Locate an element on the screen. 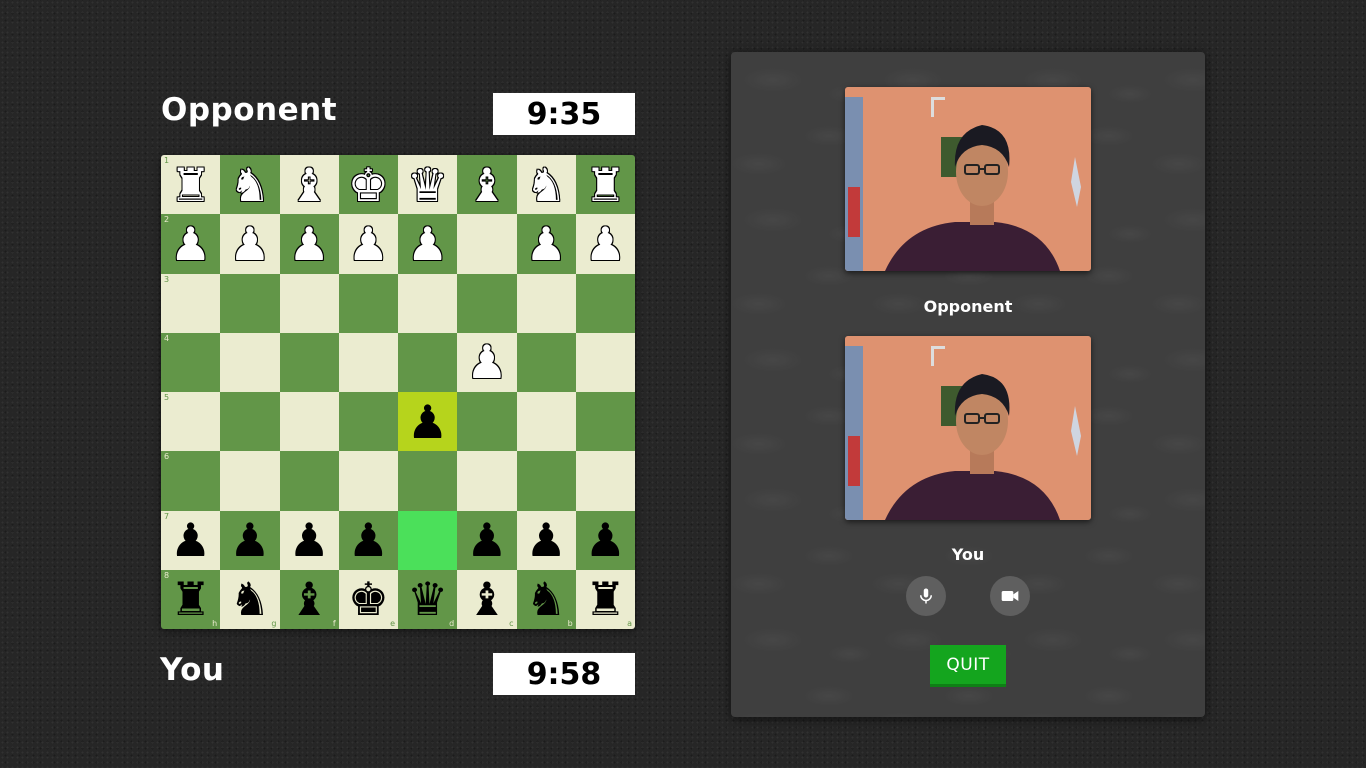 Image resolution: width=1366 pixels, height=768 pixels. square-c4: ♟ is located at coordinates (487, 362).